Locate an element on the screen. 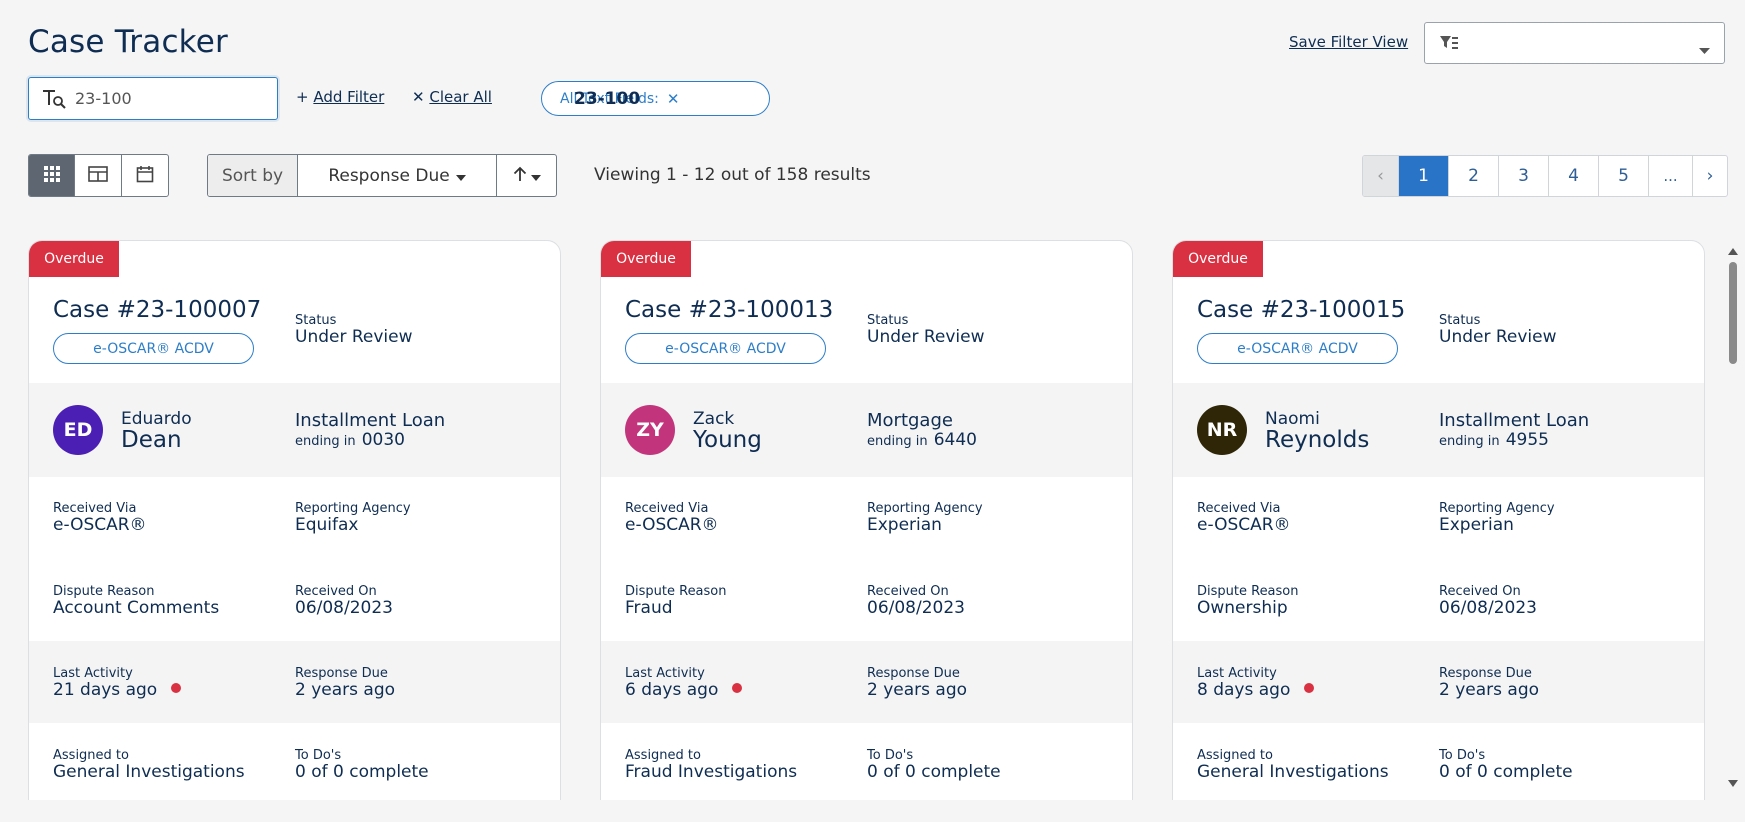 The width and height of the screenshot is (1745, 822). reporting-agency-value: Equifax is located at coordinates (327, 525).